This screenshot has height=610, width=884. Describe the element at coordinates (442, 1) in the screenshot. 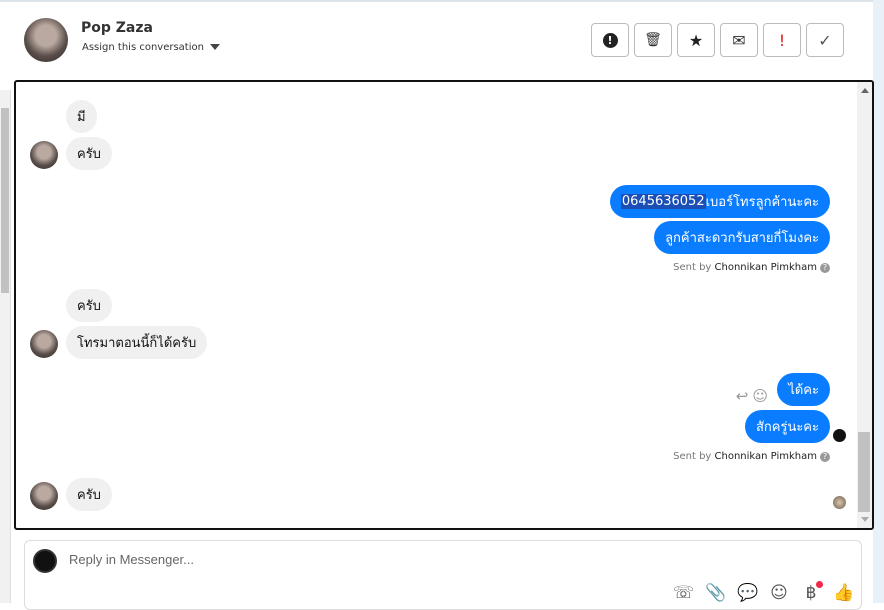

I see `top-border` at that location.